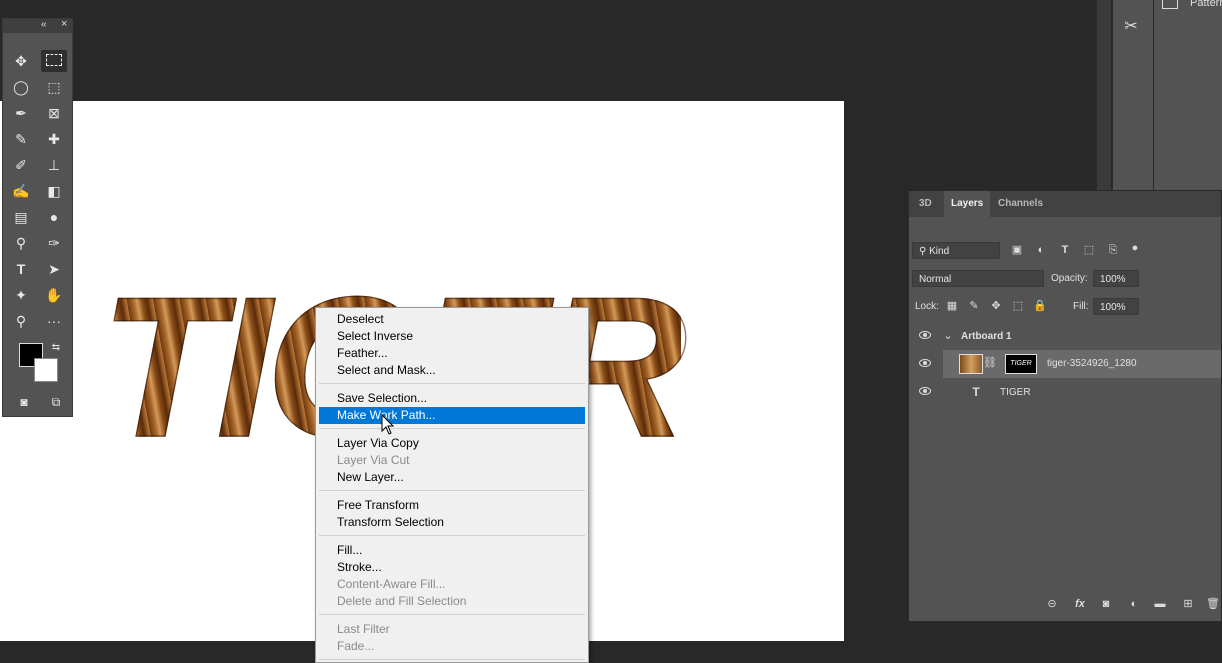 The height and width of the screenshot is (663, 1222). What do you see at coordinates (452, 443) in the screenshot?
I see `menu-item-layer-via-copy: Layer Via Copy` at bounding box center [452, 443].